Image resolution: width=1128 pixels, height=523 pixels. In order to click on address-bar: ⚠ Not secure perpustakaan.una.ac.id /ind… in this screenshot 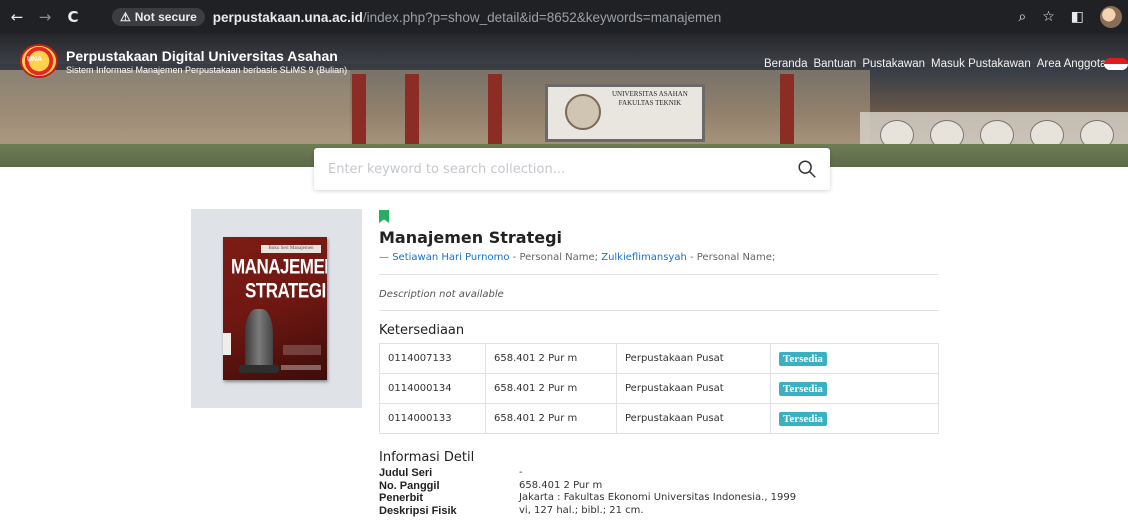, I will do `click(549, 17)`.